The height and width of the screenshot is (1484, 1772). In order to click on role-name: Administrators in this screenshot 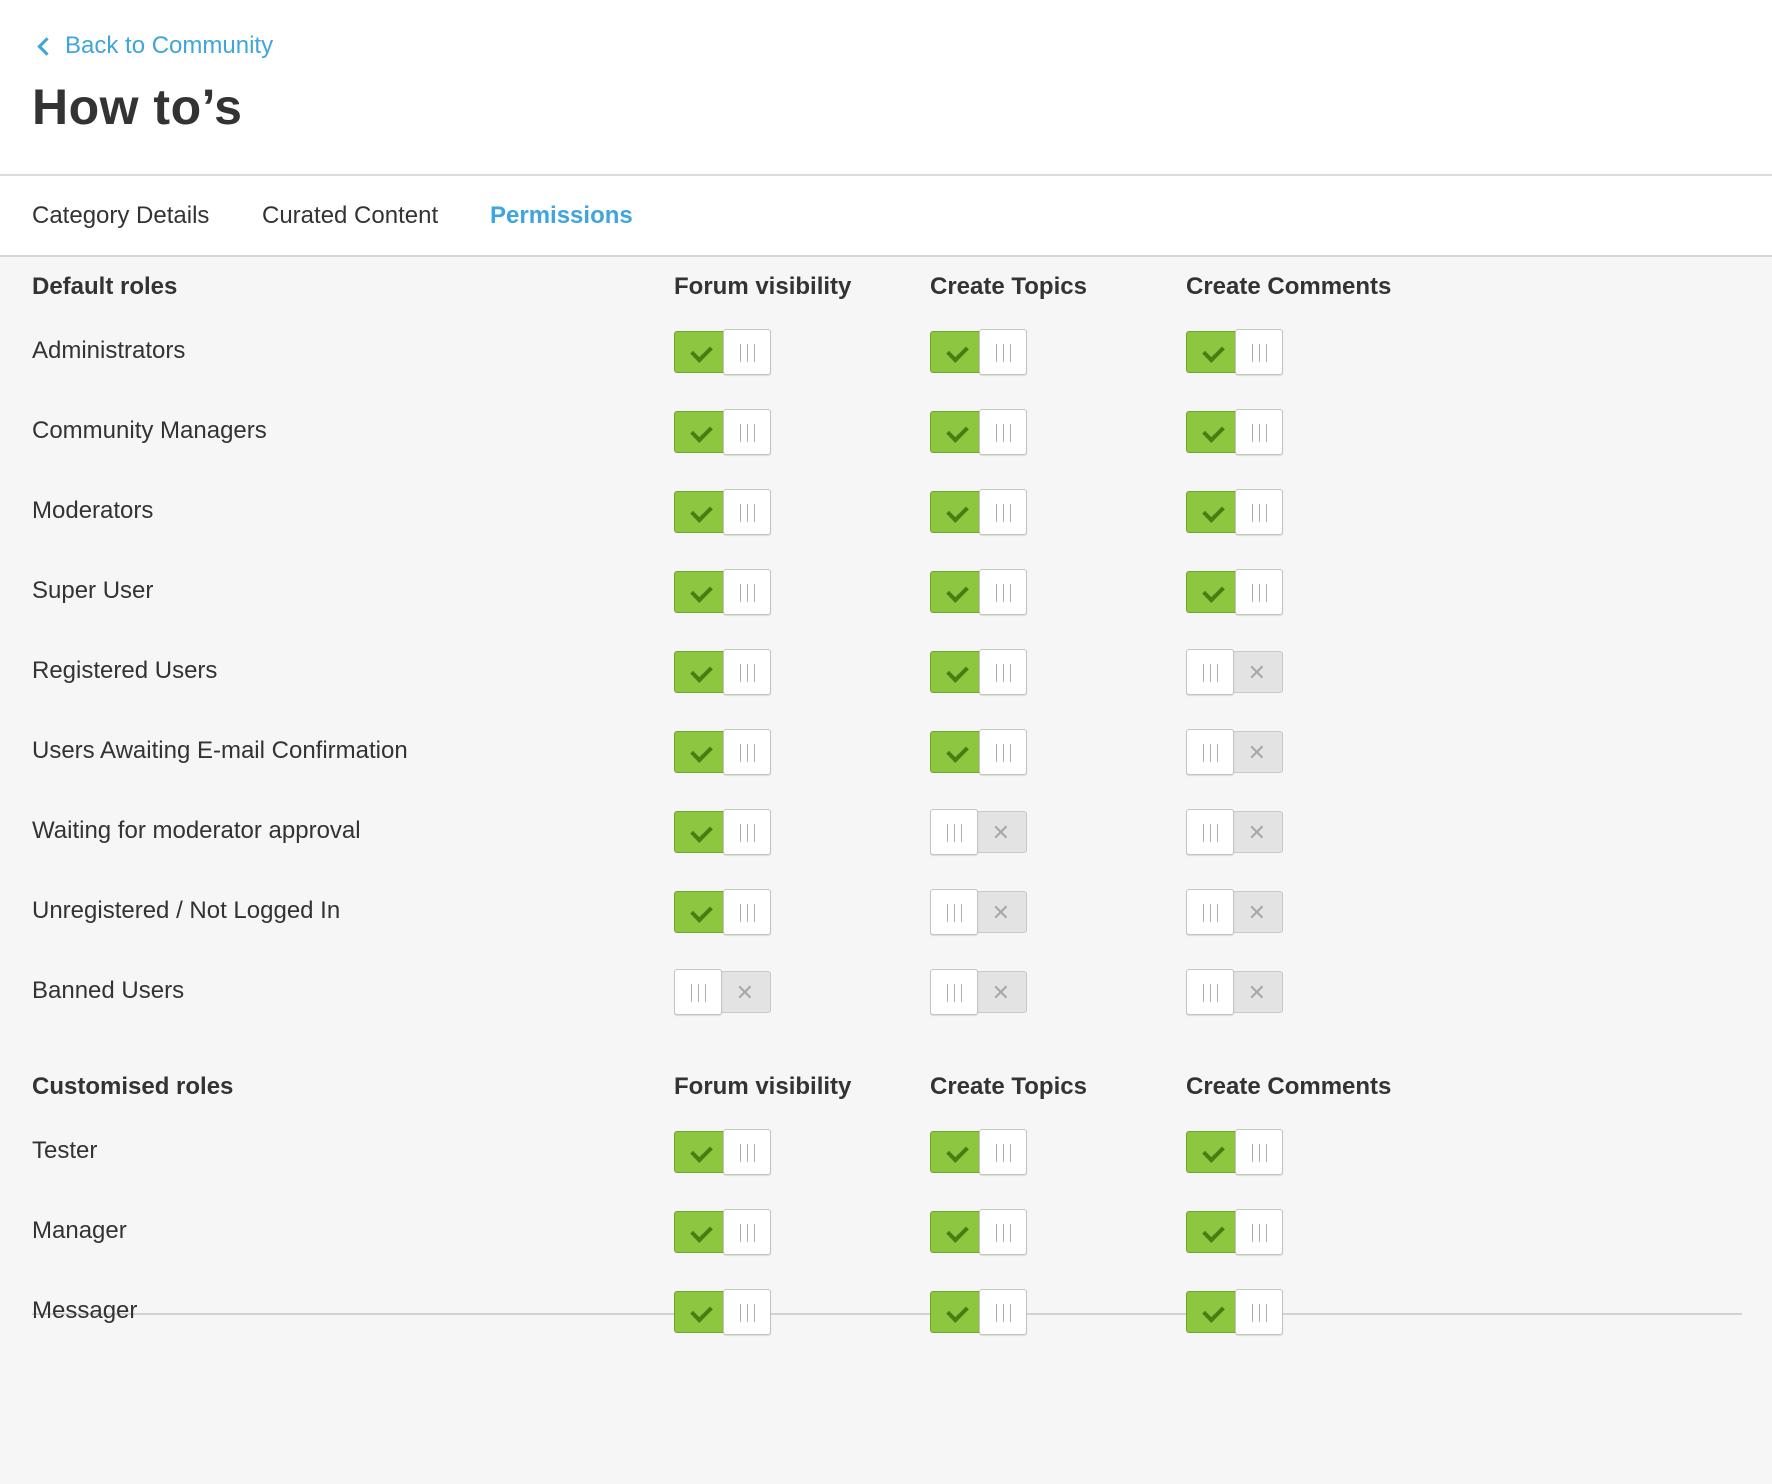, I will do `click(109, 350)`.